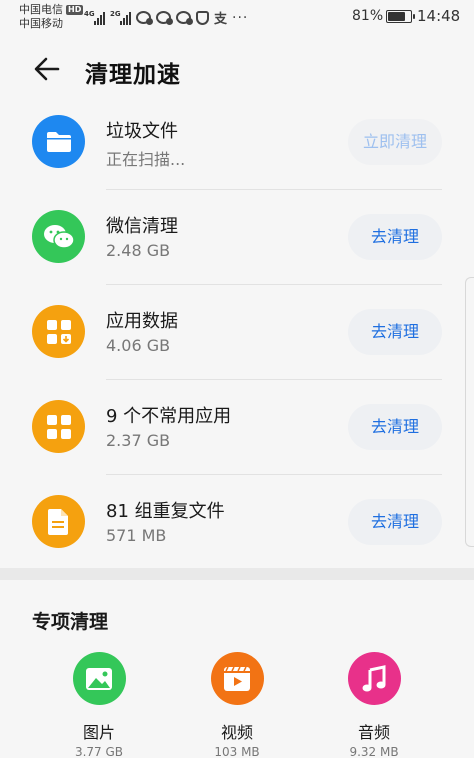  Describe the element at coordinates (142, 321) in the screenshot. I see `item-title: 应用数据` at that location.